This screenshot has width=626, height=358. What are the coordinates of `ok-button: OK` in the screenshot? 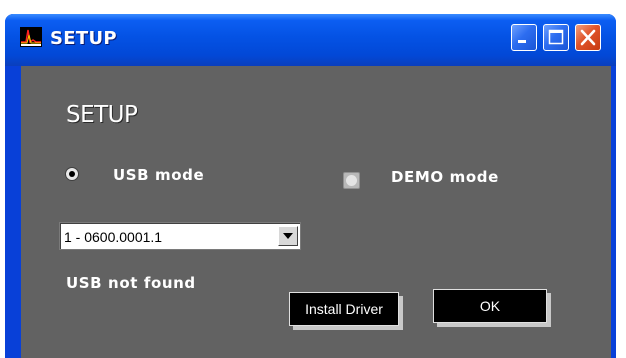 It's located at (490, 306).